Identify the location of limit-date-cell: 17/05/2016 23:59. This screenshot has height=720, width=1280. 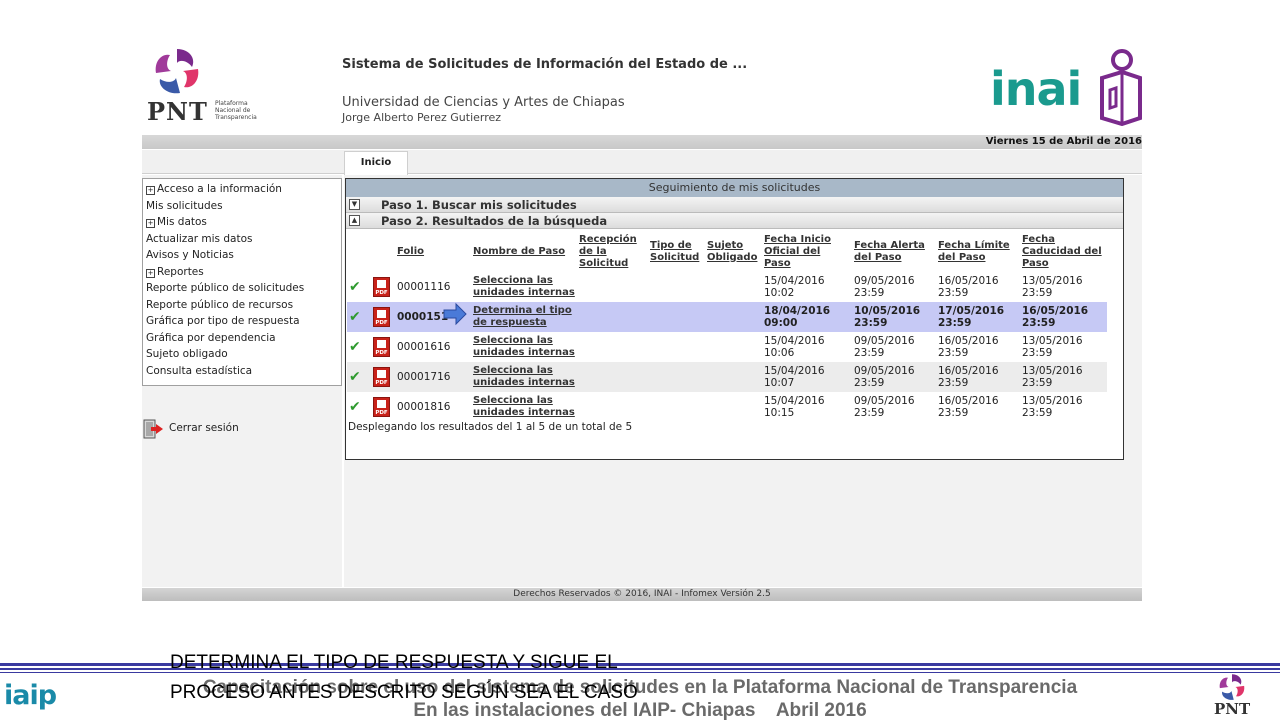
(978, 317).